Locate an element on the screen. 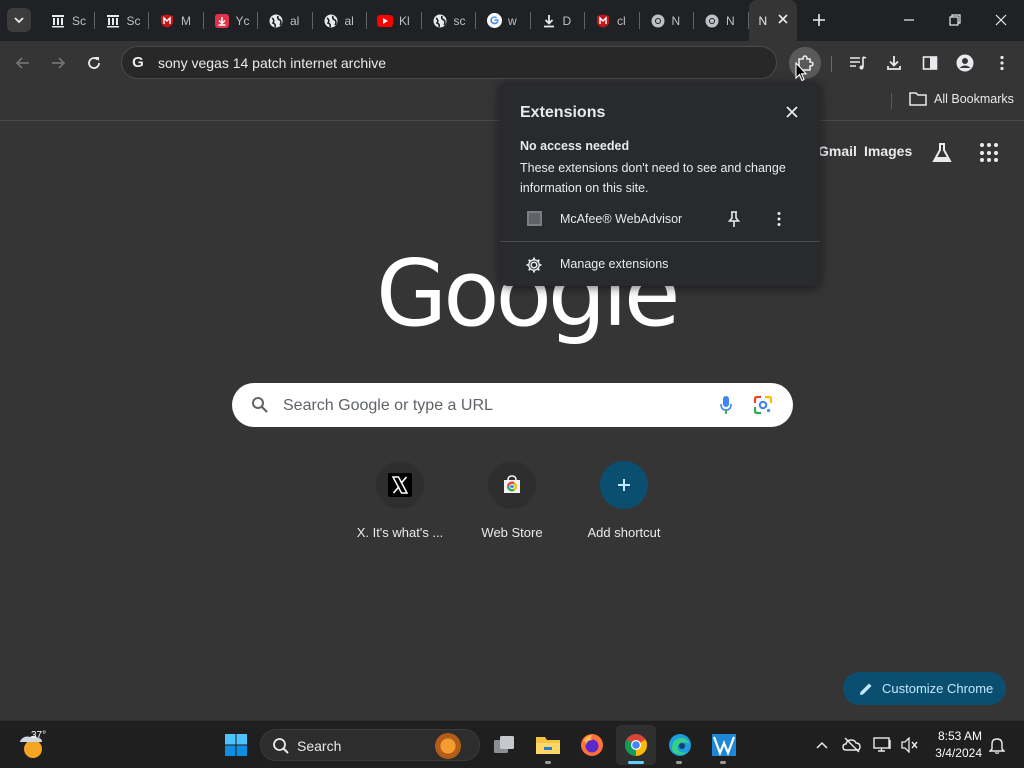  folder-icon is located at coordinates (548, 745).